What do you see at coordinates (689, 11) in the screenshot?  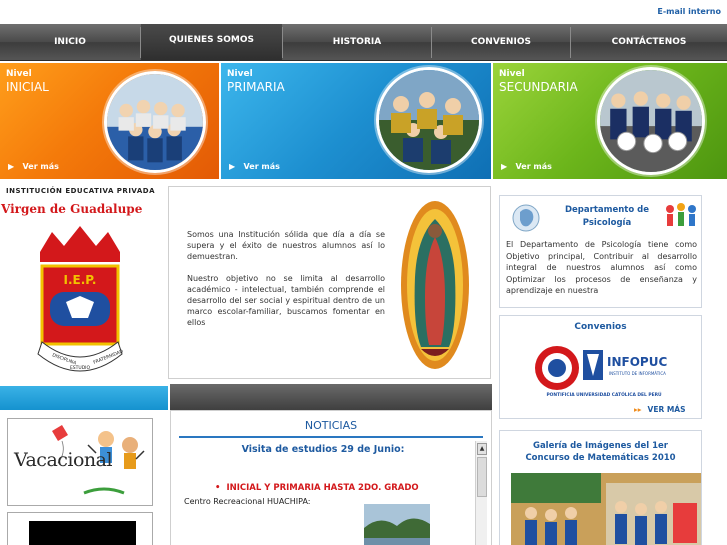 I see `email-internal-link: E-mail interno` at bounding box center [689, 11].